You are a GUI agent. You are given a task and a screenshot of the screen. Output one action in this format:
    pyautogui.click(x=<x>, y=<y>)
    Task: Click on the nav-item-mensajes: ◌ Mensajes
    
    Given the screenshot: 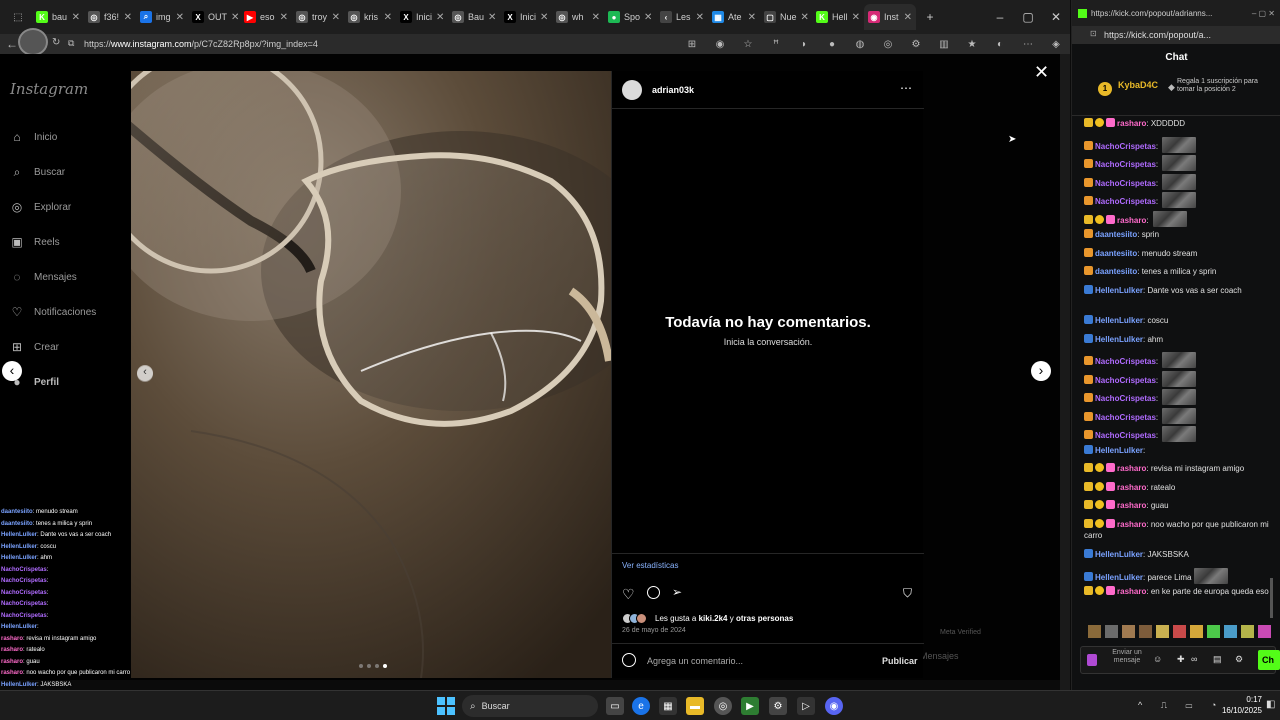 What is the action you would take?
    pyautogui.click(x=43, y=277)
    